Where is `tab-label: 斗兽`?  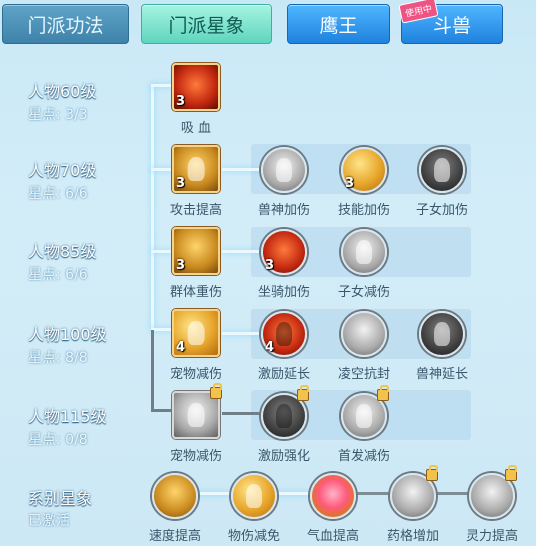 tab-label: 斗兽 is located at coordinates (451, 25).